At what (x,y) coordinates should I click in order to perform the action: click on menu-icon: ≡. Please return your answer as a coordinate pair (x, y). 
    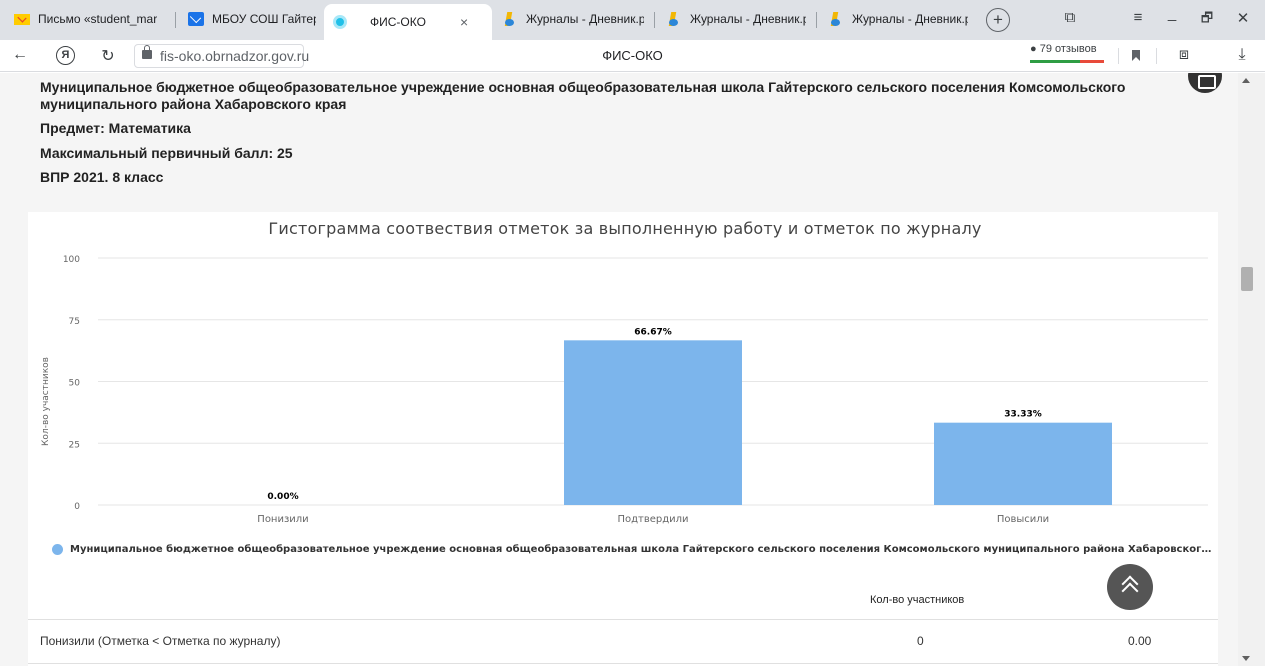
    Looking at the image, I should click on (1138, 17).